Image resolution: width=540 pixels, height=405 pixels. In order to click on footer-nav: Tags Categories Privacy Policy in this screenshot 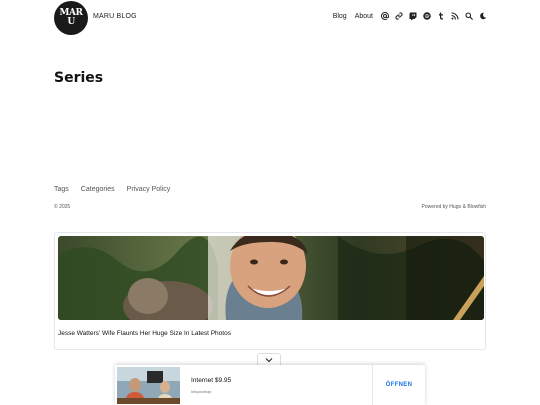, I will do `click(112, 189)`.